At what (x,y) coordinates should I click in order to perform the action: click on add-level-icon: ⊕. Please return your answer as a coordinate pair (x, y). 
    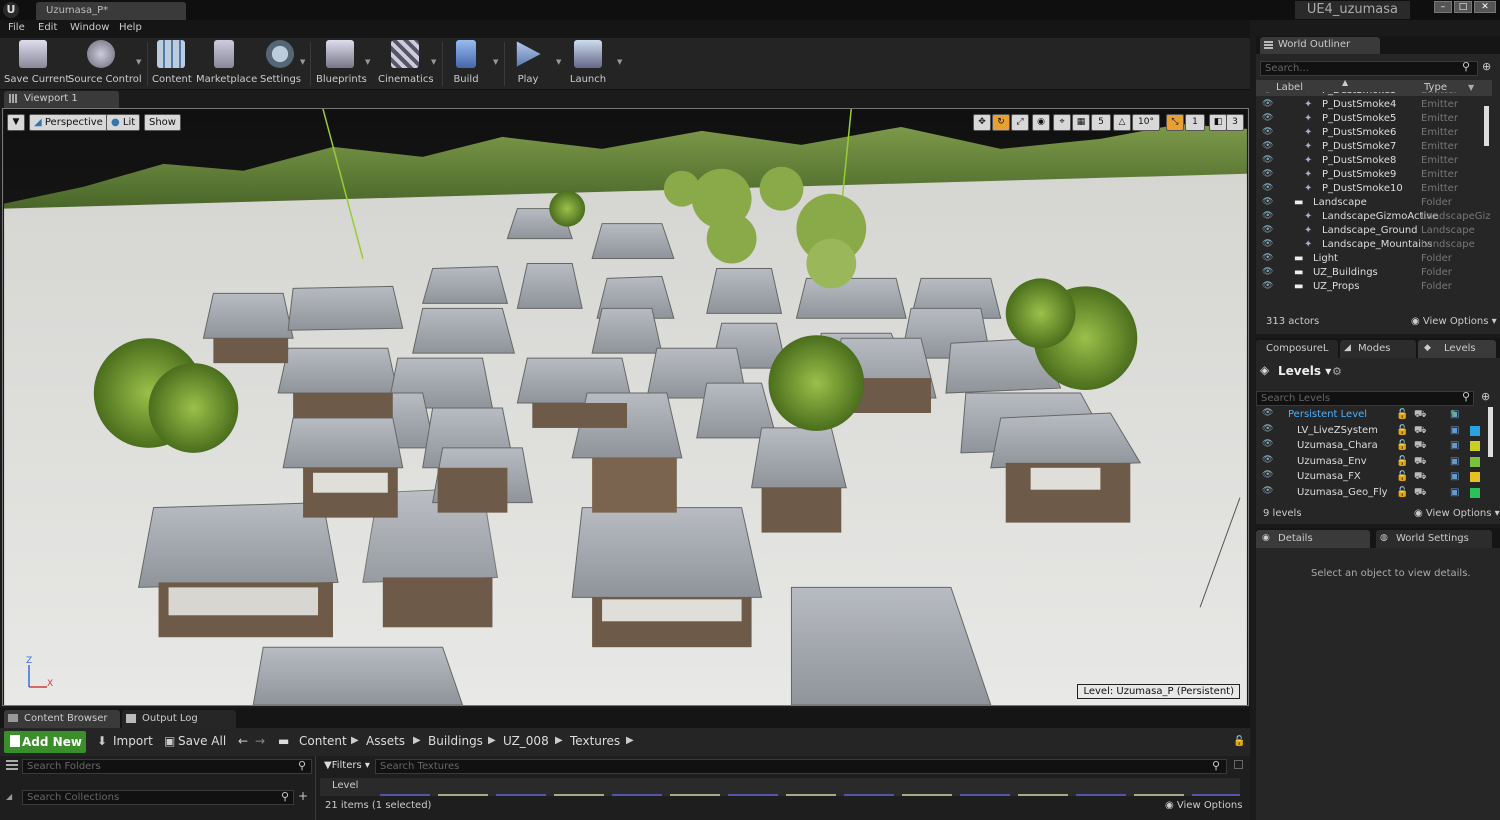
    Looking at the image, I should click on (1485, 396).